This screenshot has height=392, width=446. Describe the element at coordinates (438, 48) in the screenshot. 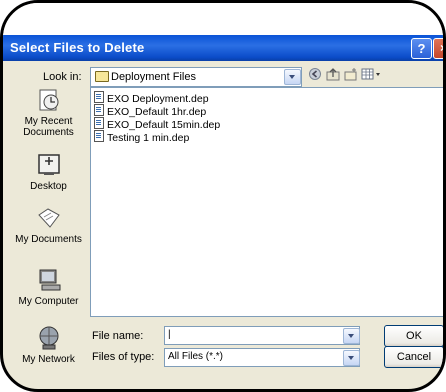

I see `close-button: ×` at that location.